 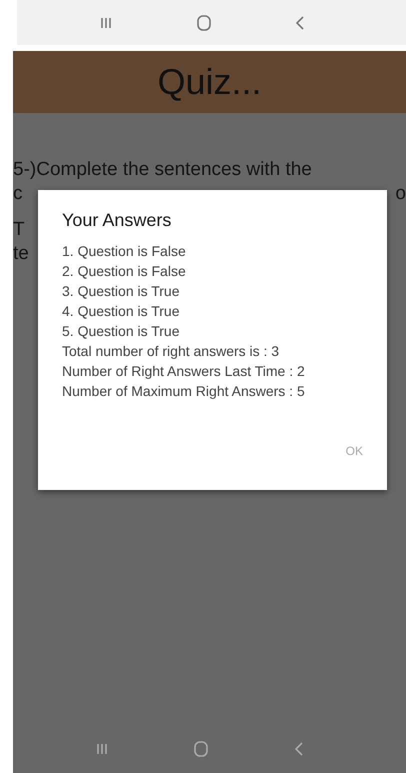 What do you see at coordinates (162, 170) in the screenshot?
I see `question-text: 5-)Complete the sentences with the` at bounding box center [162, 170].